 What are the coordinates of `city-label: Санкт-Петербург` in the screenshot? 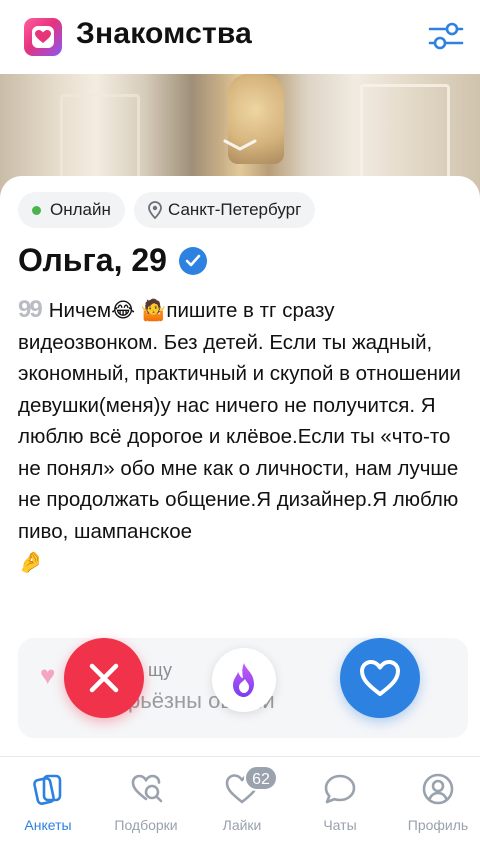 It's located at (235, 209).